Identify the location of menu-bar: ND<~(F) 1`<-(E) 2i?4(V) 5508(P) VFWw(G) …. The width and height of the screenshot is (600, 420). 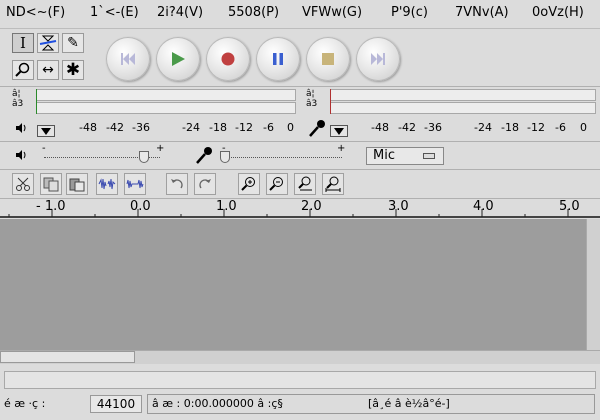
(300, 14).